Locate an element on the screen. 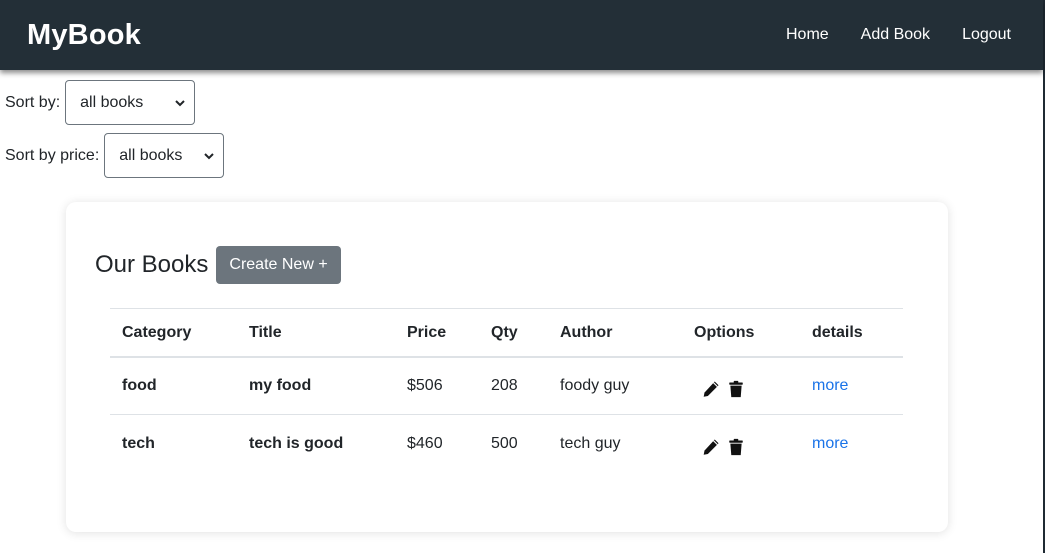 The width and height of the screenshot is (1045, 553). sort-by-price-label: Sort by price: is located at coordinates (52, 155).